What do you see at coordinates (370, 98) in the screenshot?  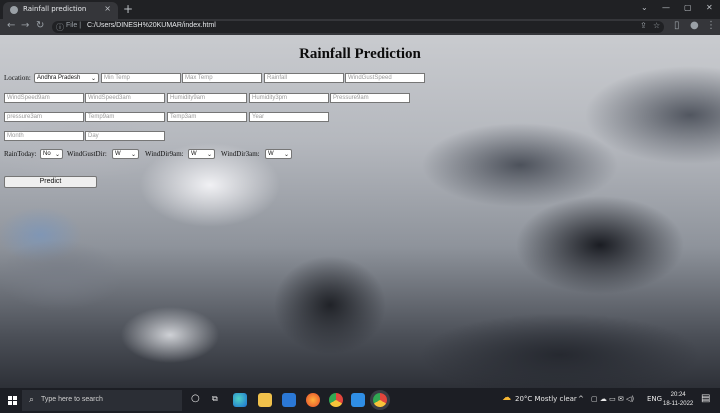 I see `pressure-9am-input: Pressure9am` at bounding box center [370, 98].